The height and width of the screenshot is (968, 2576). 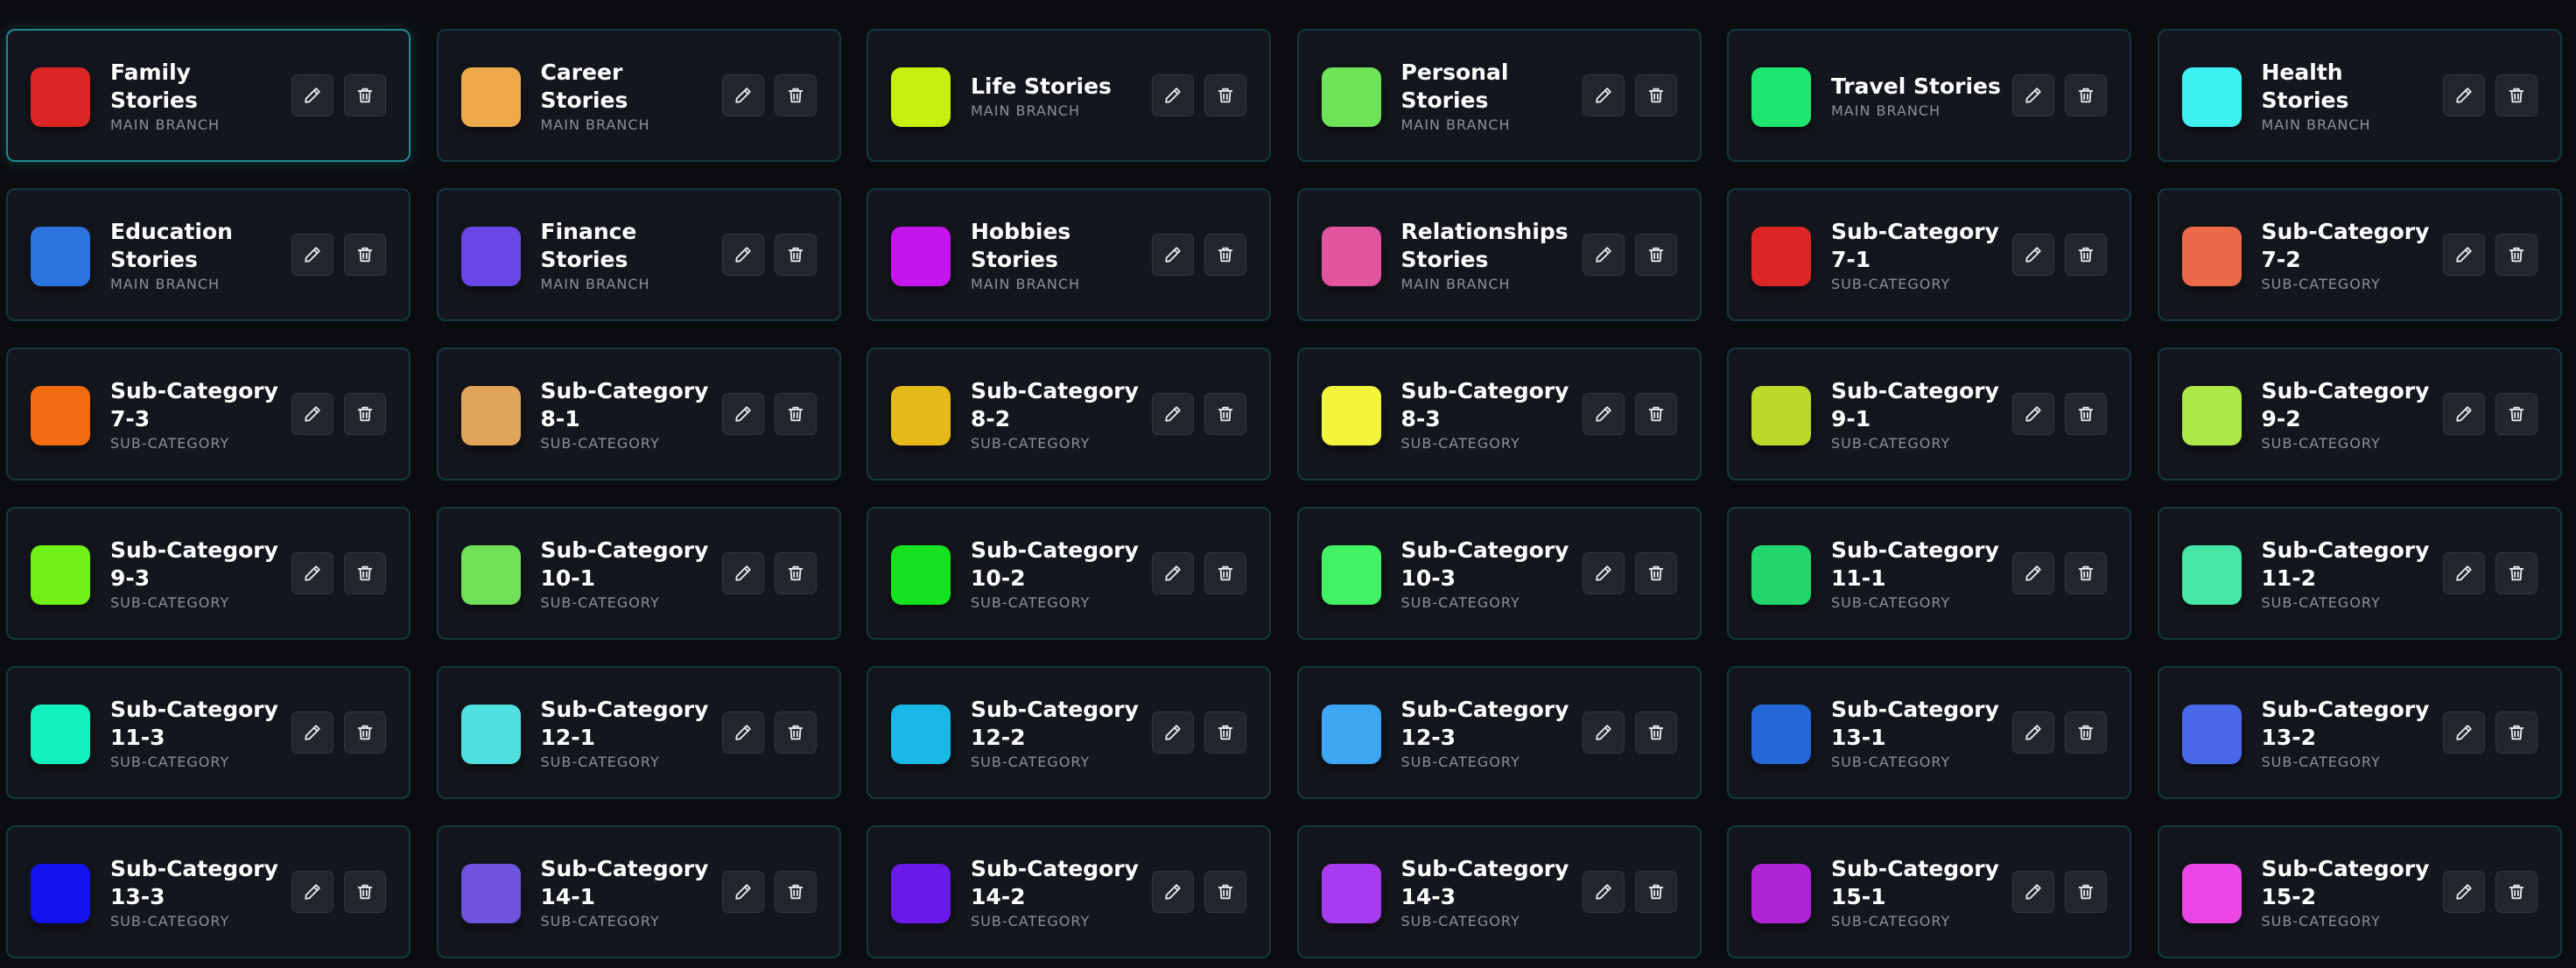 What do you see at coordinates (638, 413) in the screenshot?
I see `category-card: Sub-Category 8-1 SUB-CATEGORY` at bounding box center [638, 413].